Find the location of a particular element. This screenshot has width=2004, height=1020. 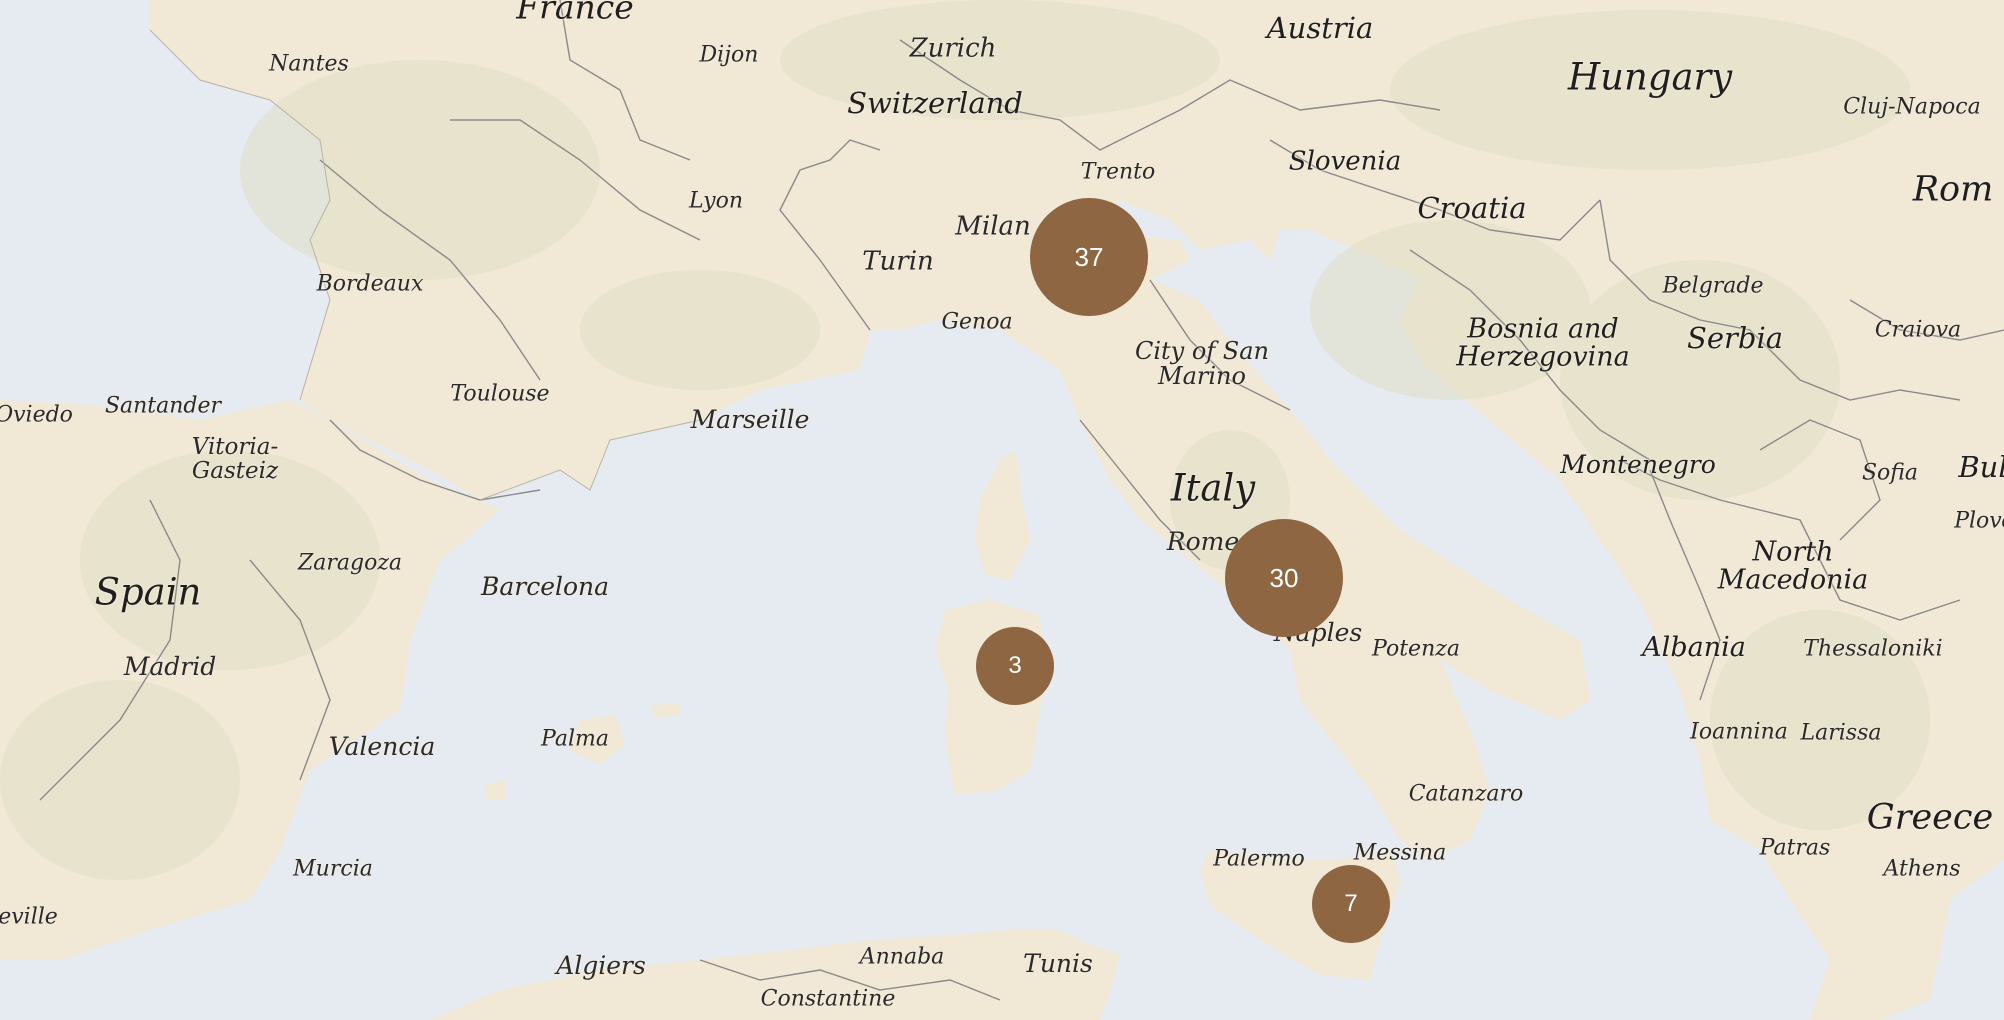

city-label-nantes: Nantes is located at coordinates (309, 64).